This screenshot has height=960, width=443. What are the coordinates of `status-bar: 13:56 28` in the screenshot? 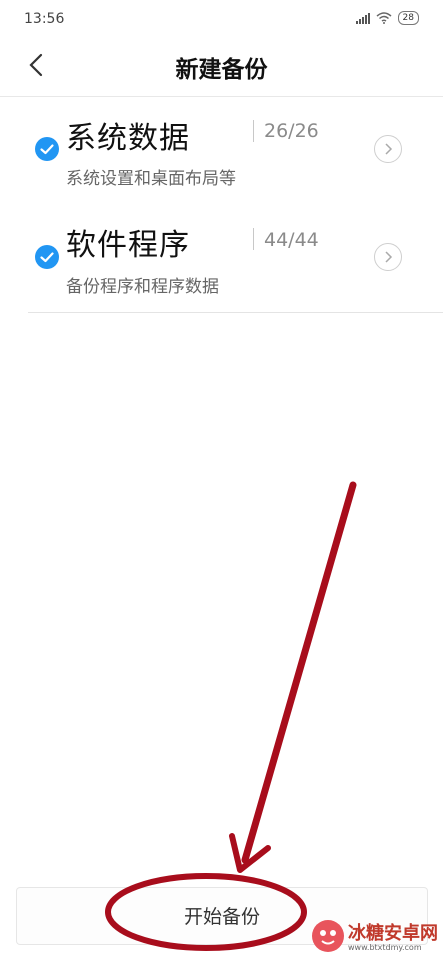 It's located at (221, 19).